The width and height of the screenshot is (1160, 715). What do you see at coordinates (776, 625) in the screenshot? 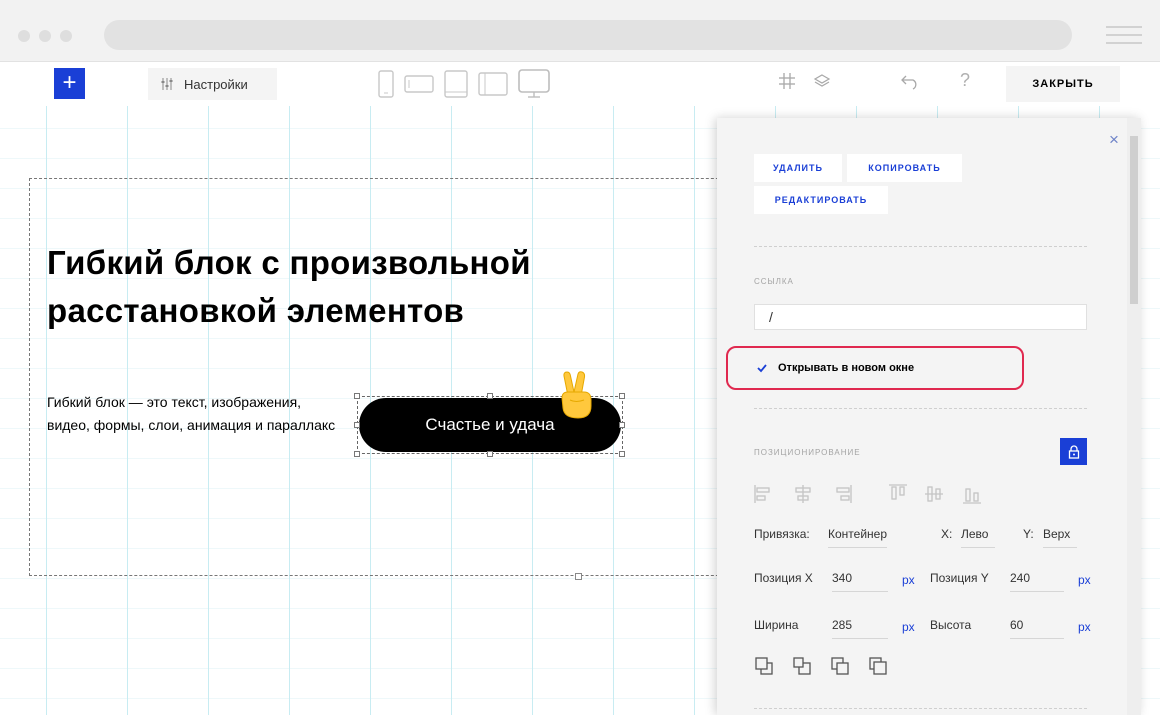
I see `width-label: Ширина` at bounding box center [776, 625].